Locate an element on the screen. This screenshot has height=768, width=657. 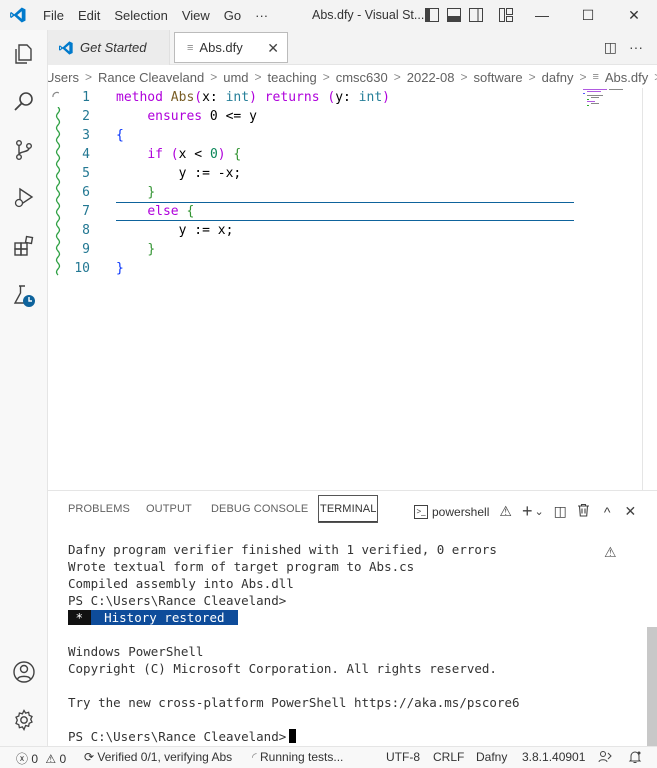
crumb-software: software is located at coordinates (497, 77).